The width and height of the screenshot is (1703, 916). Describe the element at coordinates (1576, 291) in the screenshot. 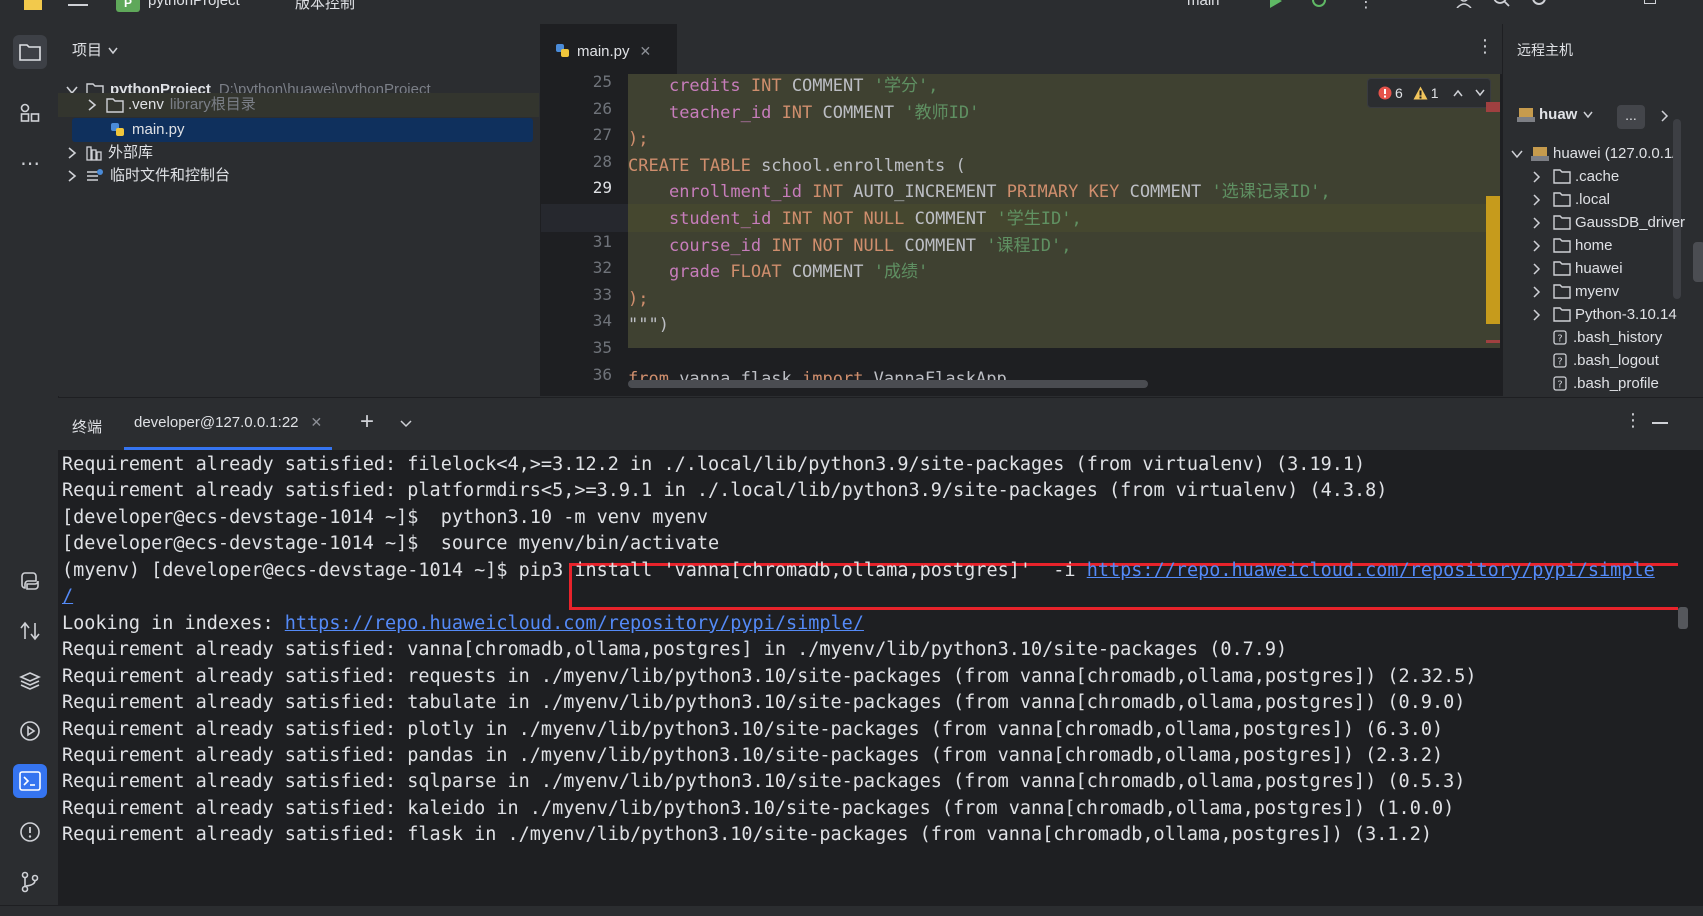

I see `remote-folder-item: myenv` at that location.